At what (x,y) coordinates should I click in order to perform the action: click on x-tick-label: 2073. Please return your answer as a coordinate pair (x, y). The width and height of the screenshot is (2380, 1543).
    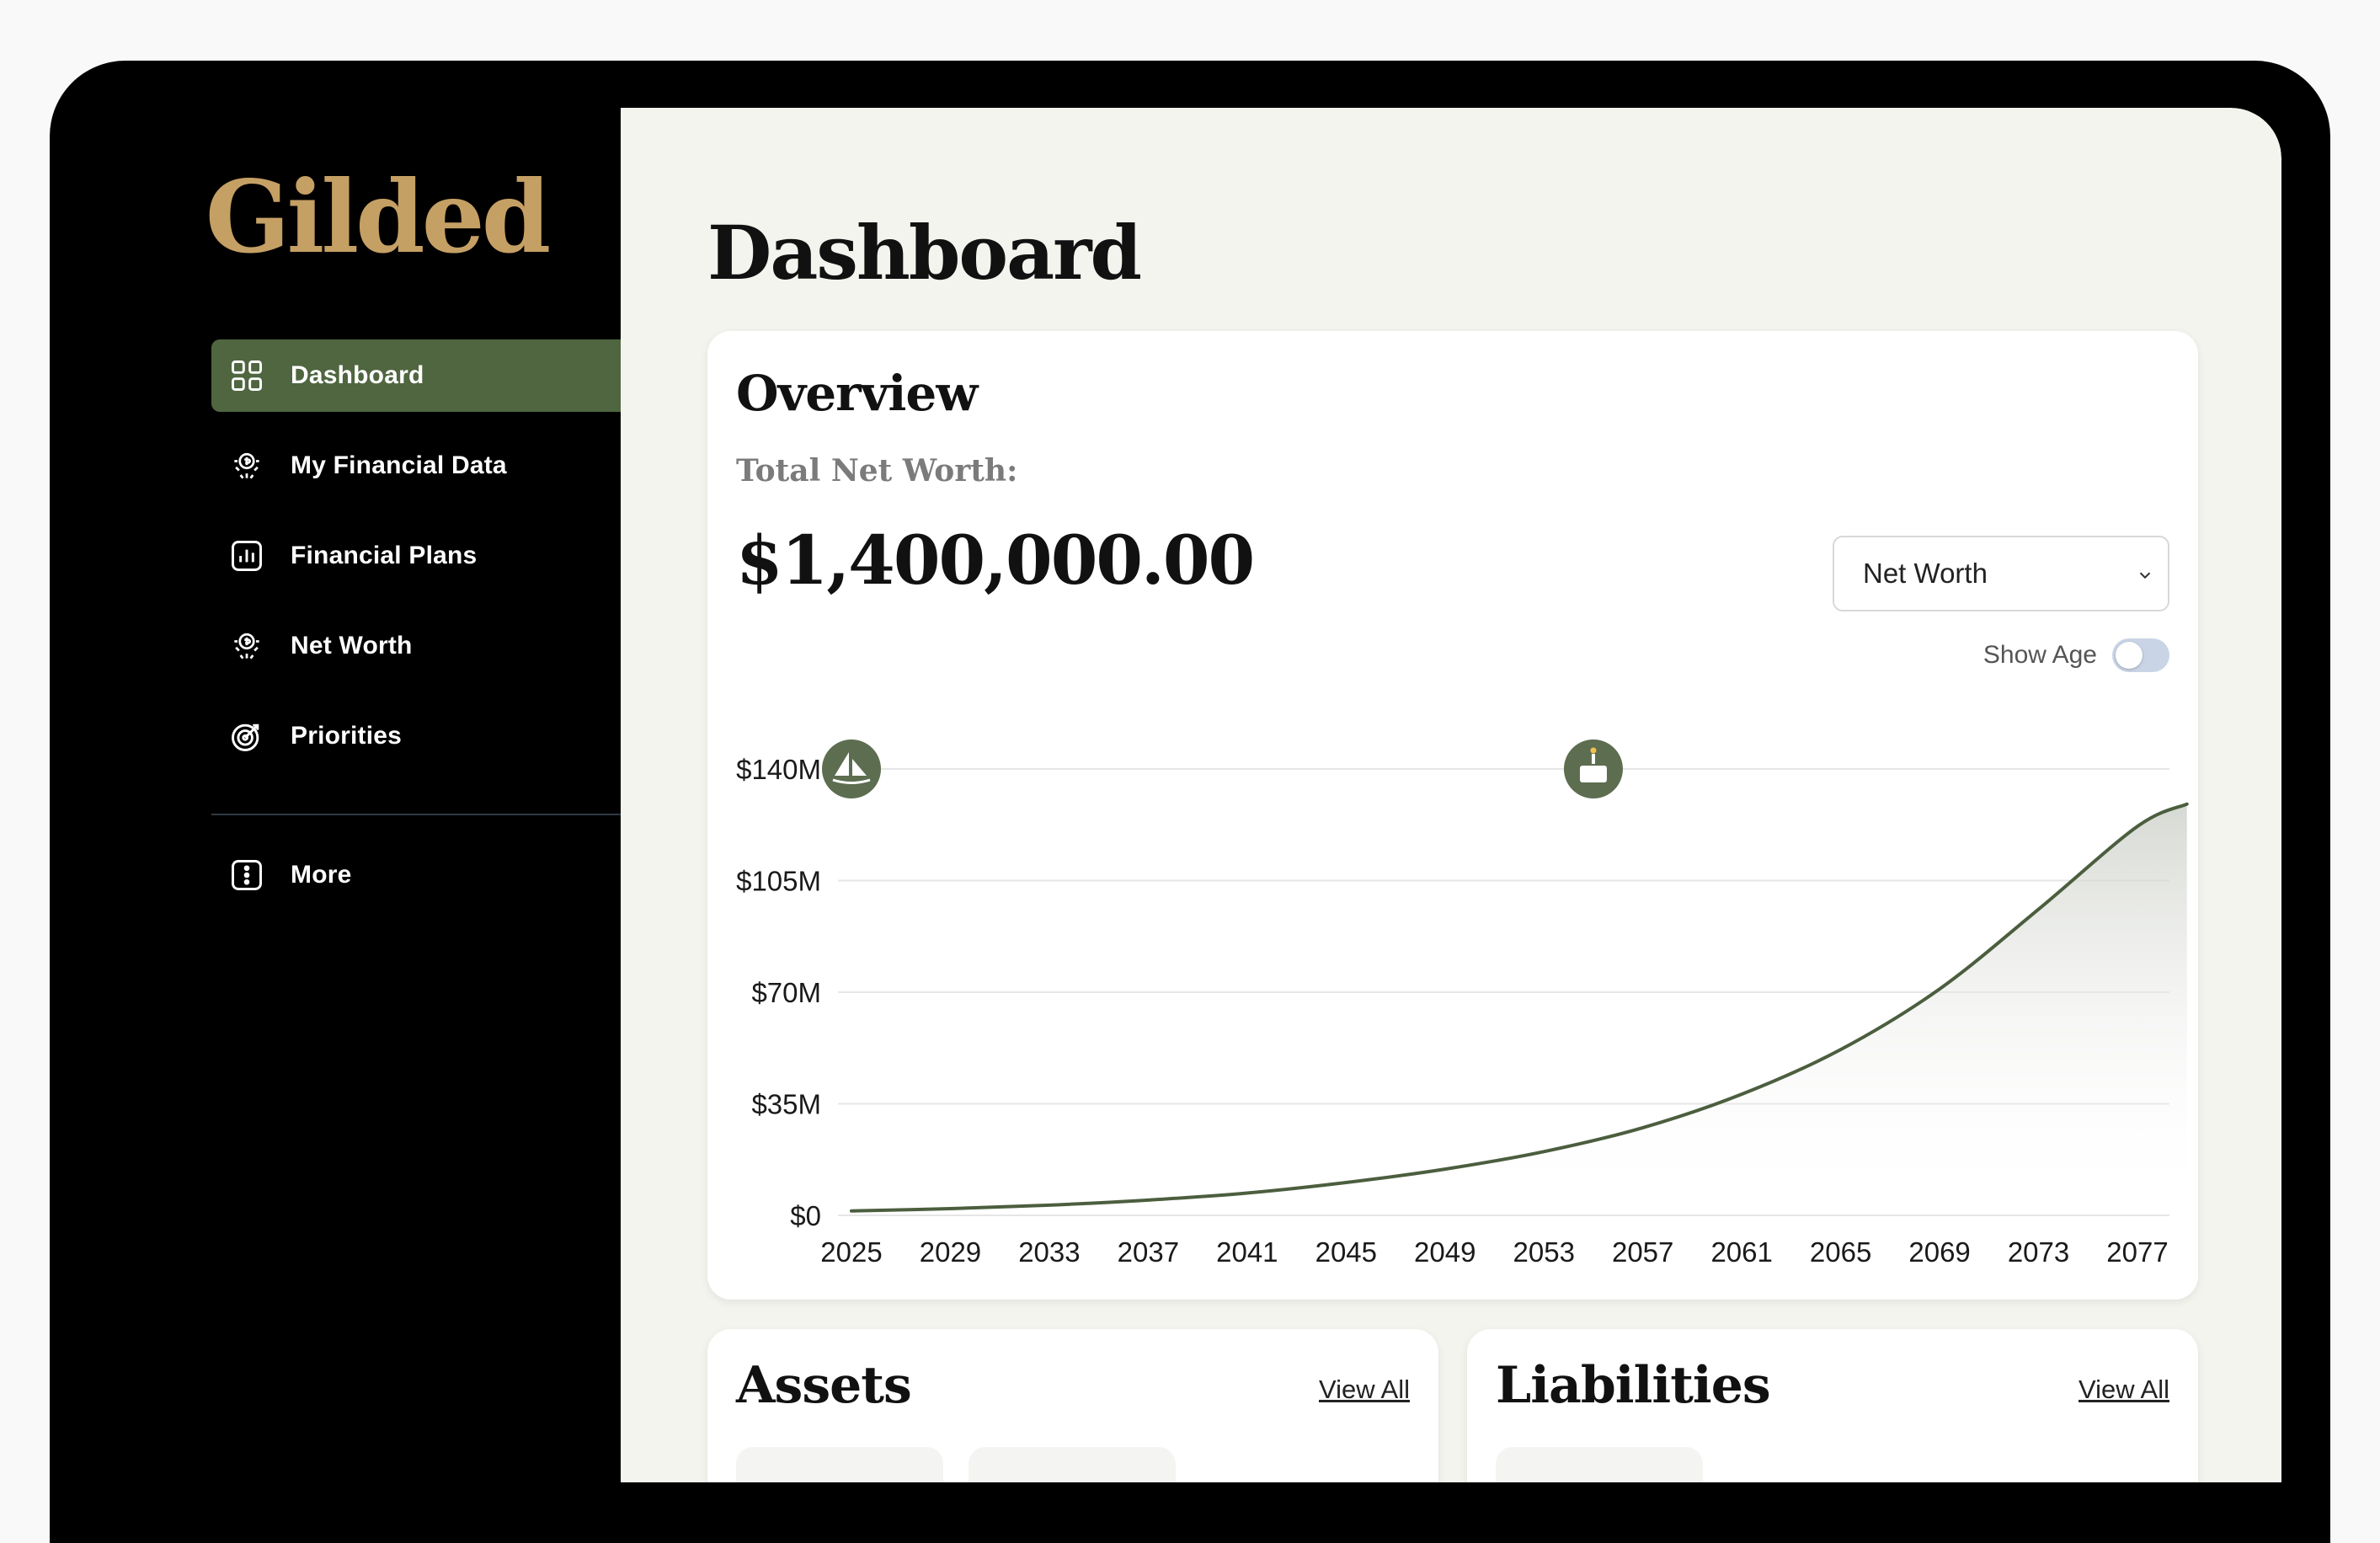
    Looking at the image, I should click on (2038, 1252).